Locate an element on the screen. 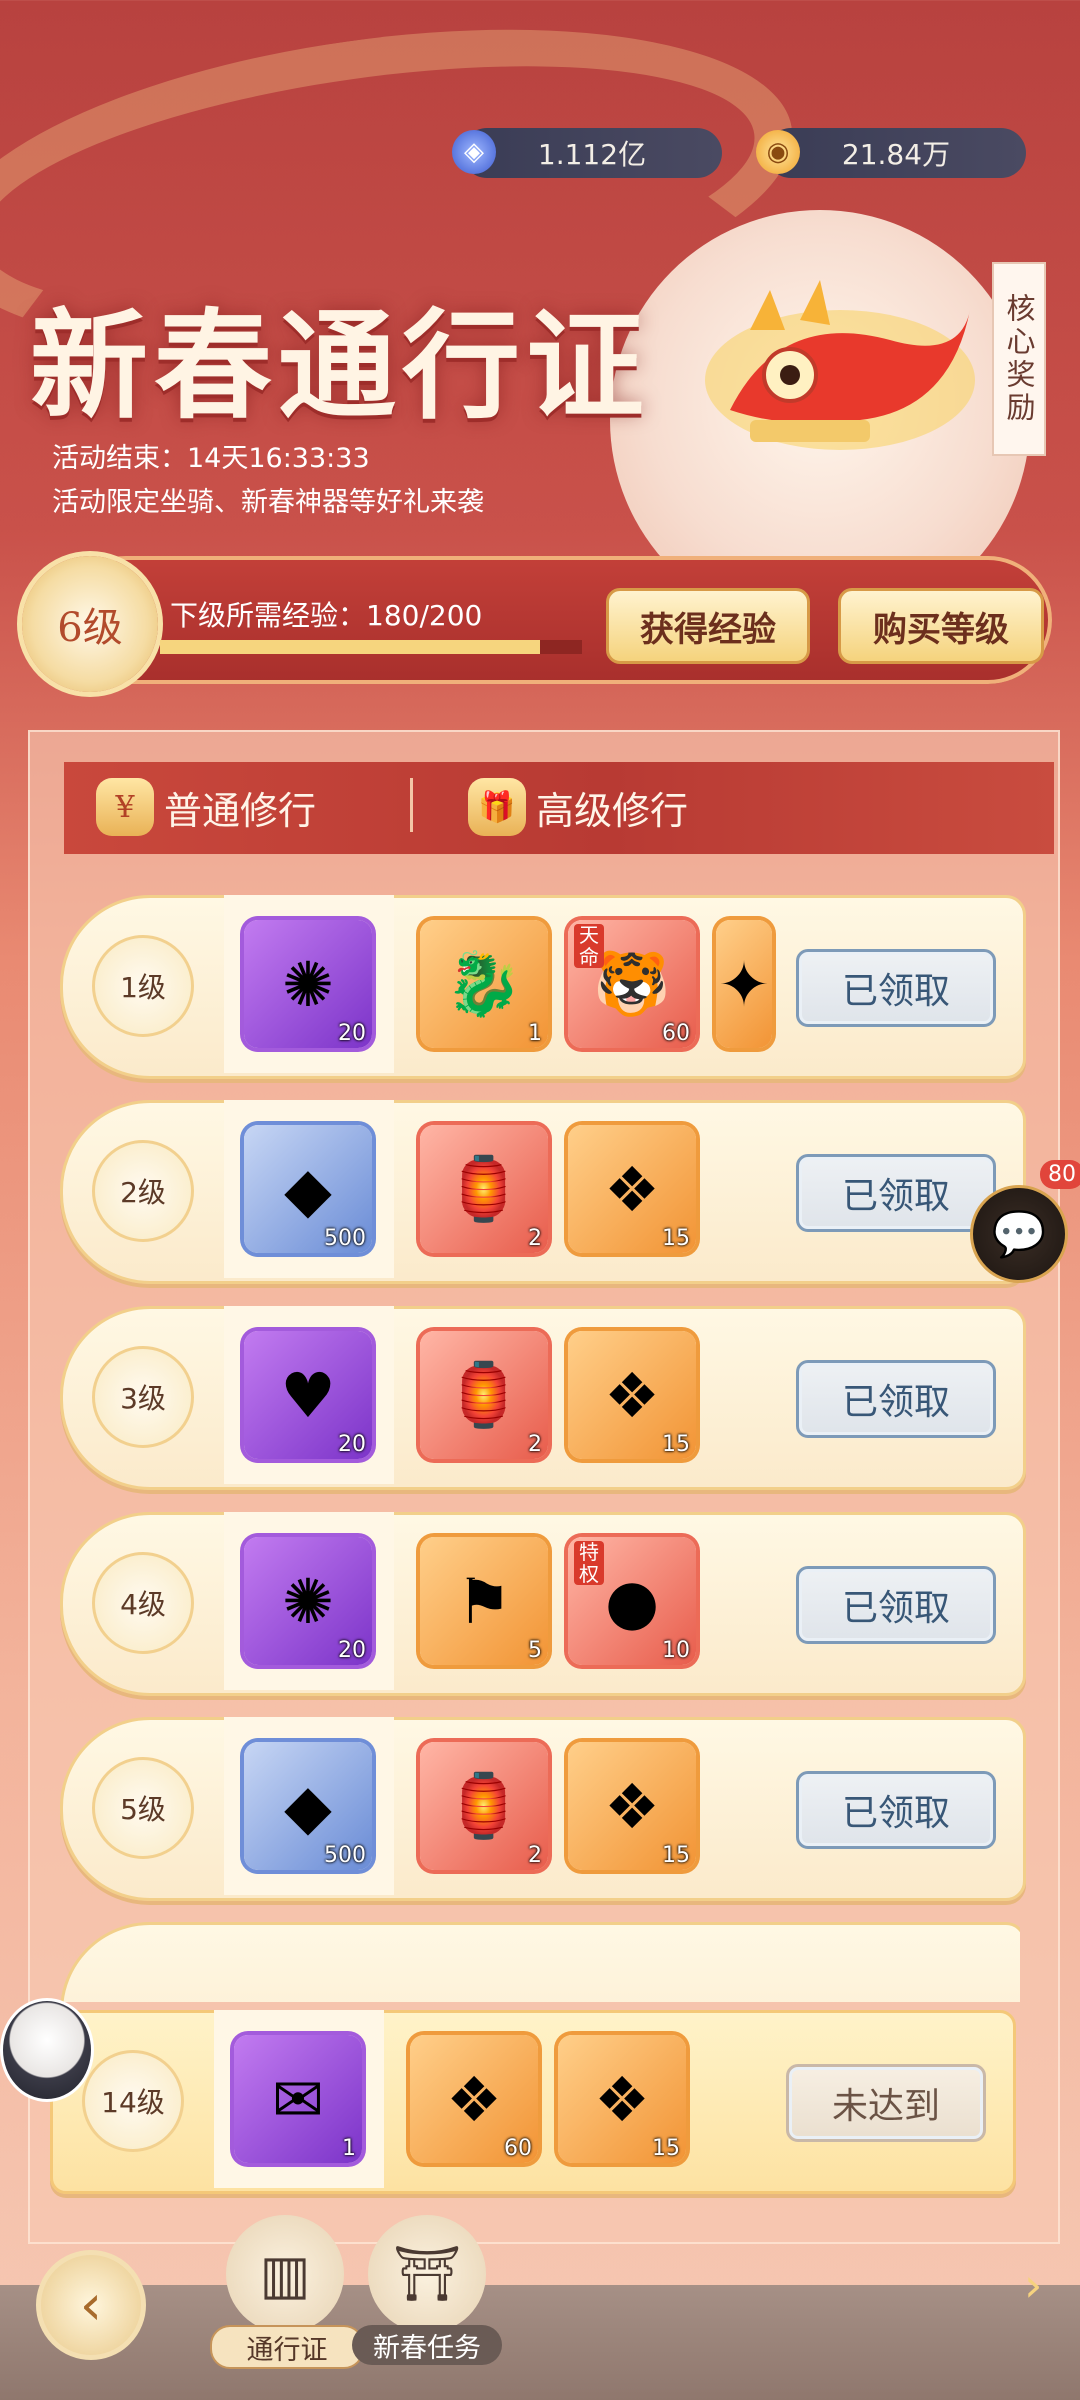 The height and width of the screenshot is (2400, 1080). get-exp-button: 获得经验 is located at coordinates (708, 626).